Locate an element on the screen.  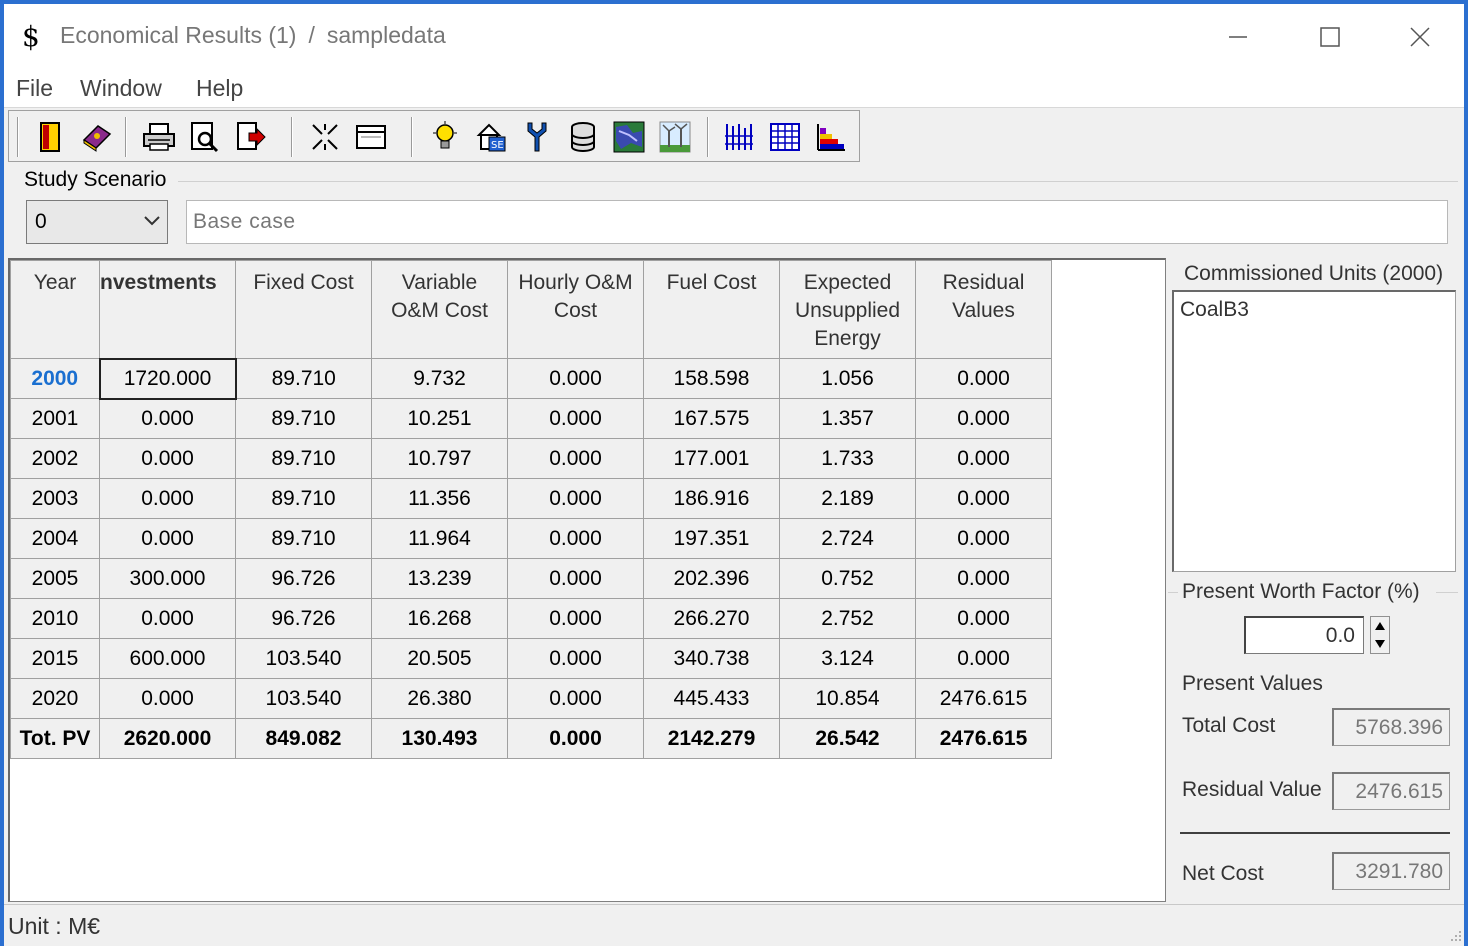
collapse-button is located at coordinates (325, 137).